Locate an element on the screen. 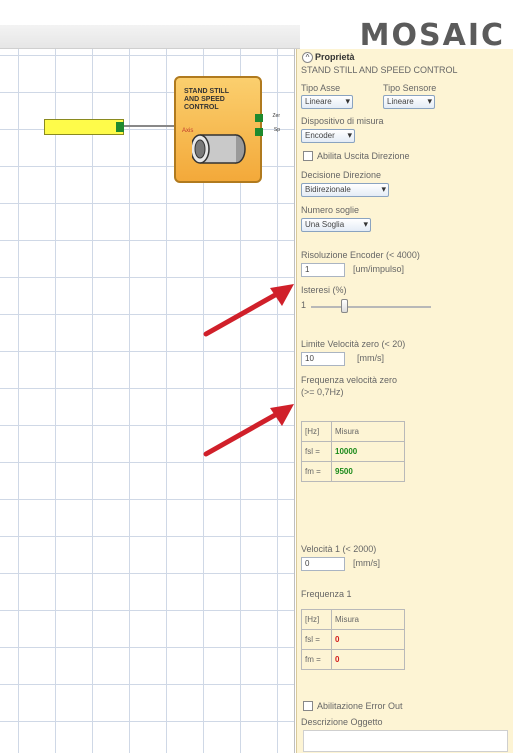 This screenshot has width=513, height=753. collapse-icon: ^ is located at coordinates (307, 57).